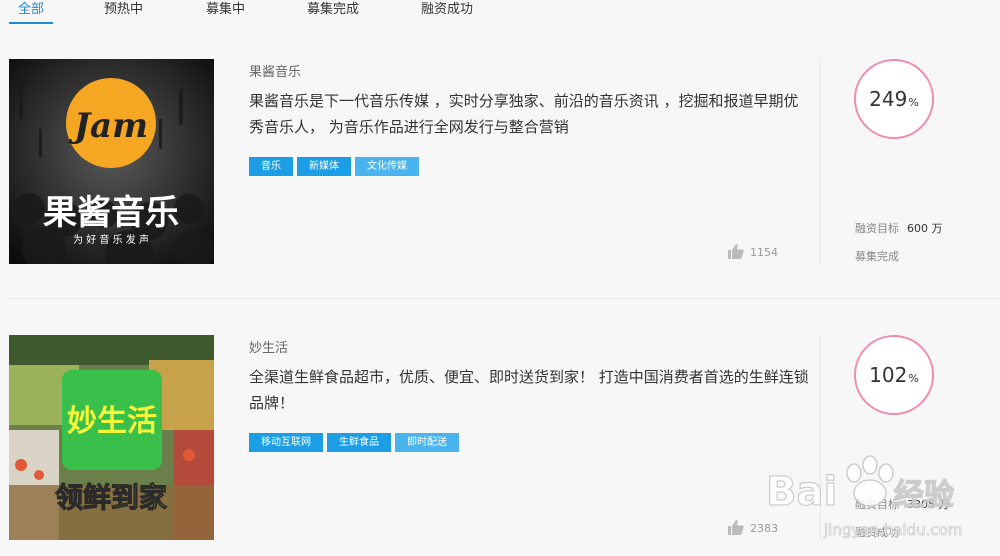 This screenshot has width=1000, height=556. Describe the element at coordinates (447, 10) in the screenshot. I see `tab-financing-success: 融资成功` at that location.